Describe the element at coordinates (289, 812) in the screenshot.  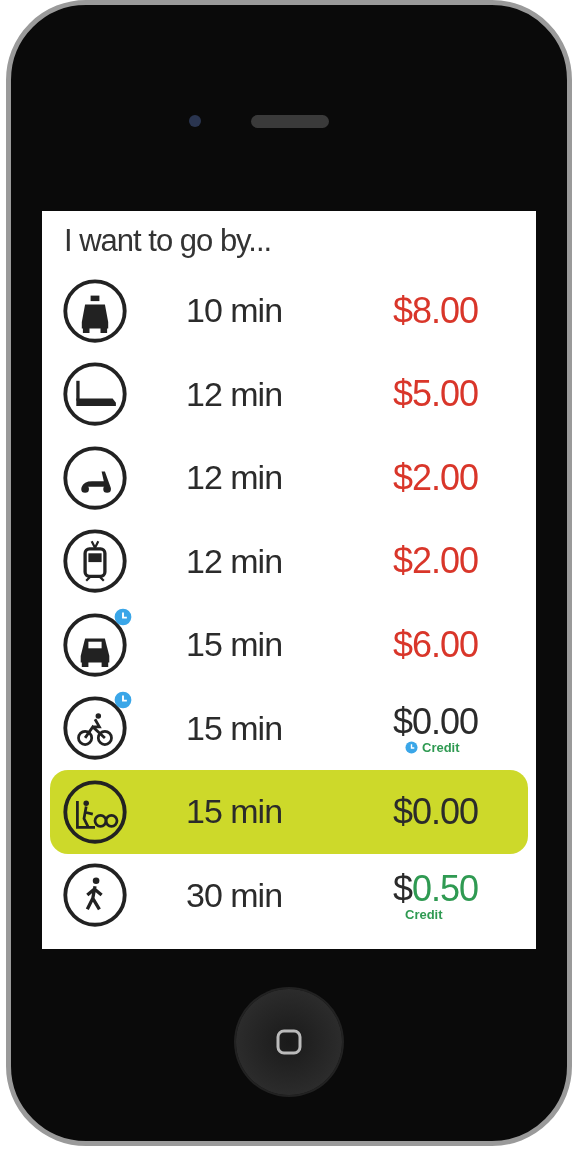
I see `selected-option-row: 15 min $0.00` at that location.